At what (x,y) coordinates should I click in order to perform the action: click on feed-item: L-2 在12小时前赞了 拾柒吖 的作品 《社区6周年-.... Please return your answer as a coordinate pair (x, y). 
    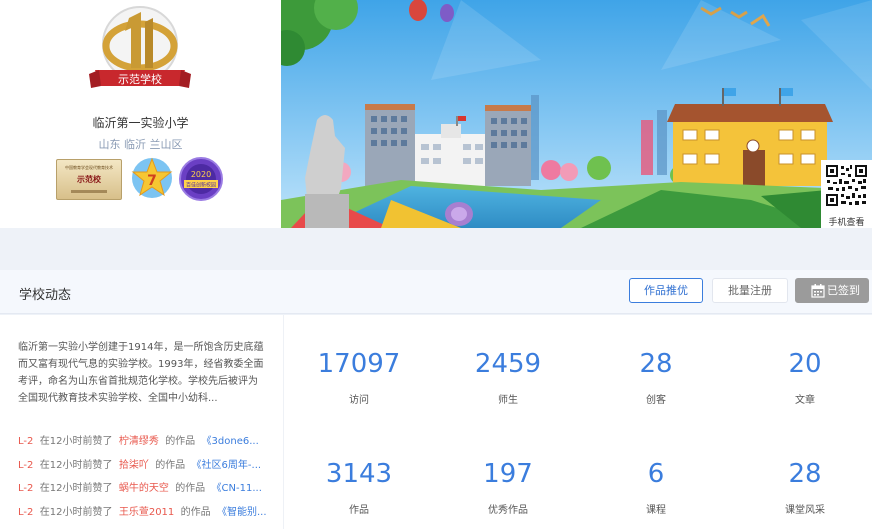
    Looking at the image, I should click on (143, 468).